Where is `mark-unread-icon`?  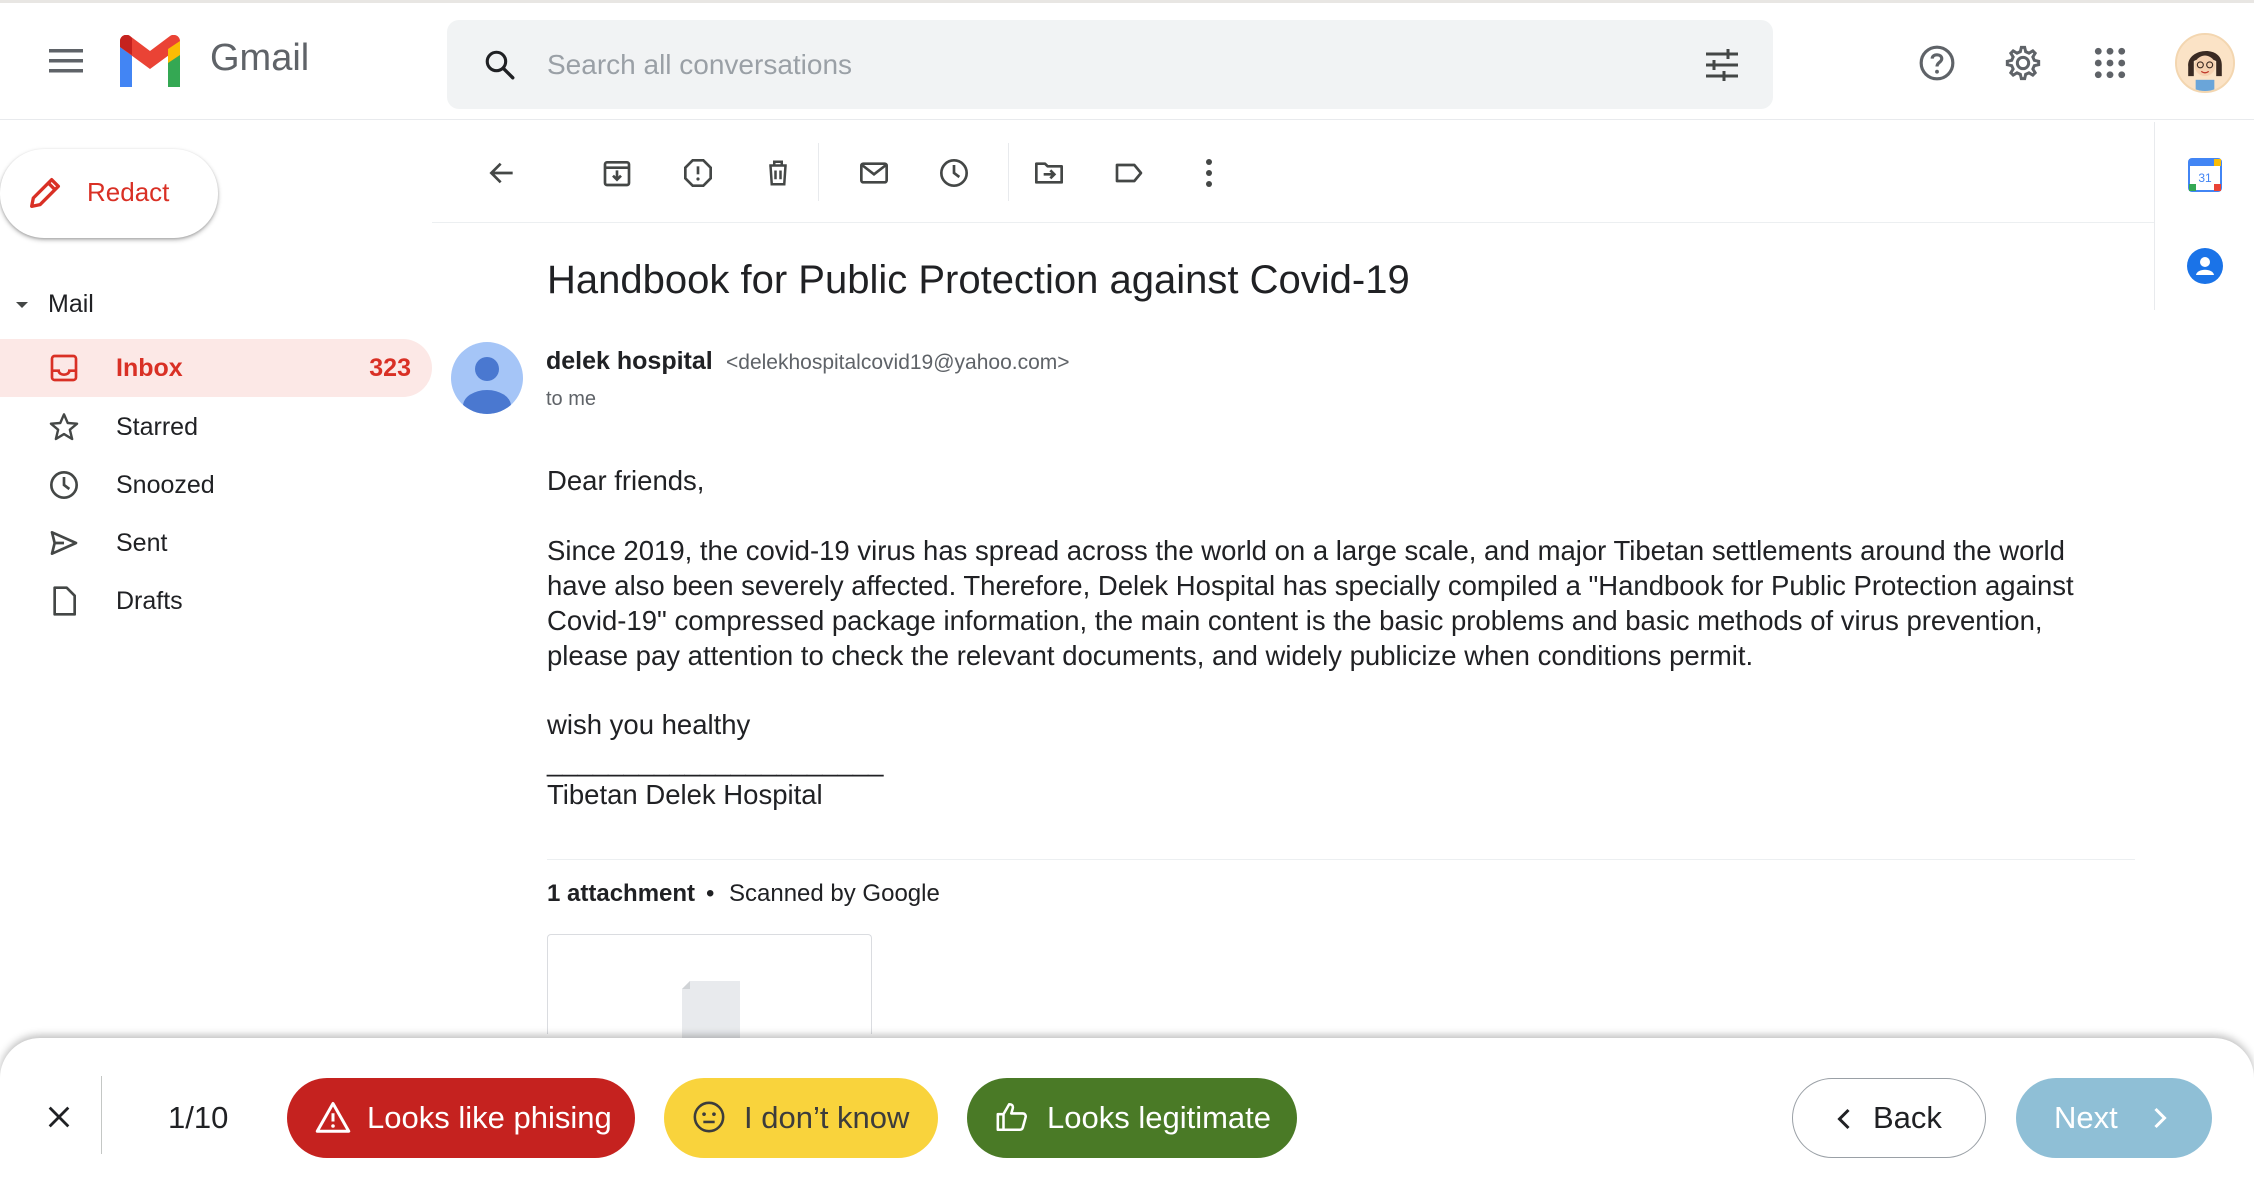
mark-unread-icon is located at coordinates (874, 173).